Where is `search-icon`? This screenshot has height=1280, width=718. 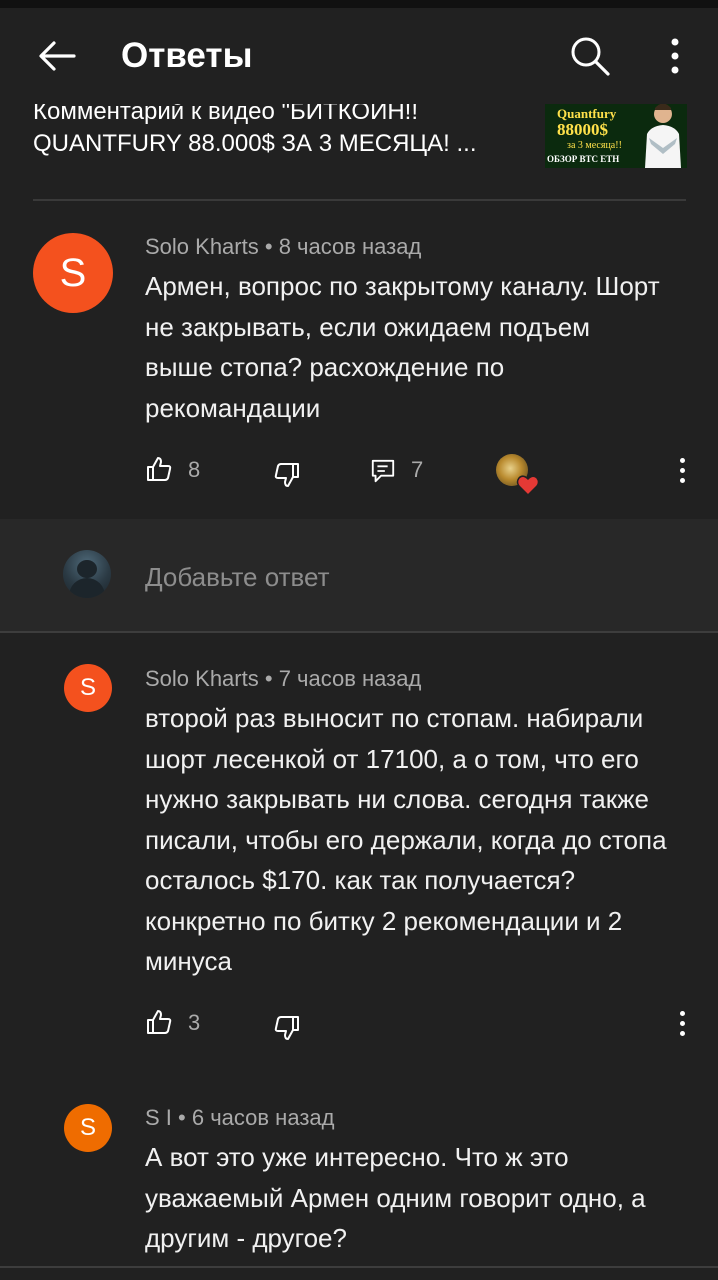 search-icon is located at coordinates (590, 56).